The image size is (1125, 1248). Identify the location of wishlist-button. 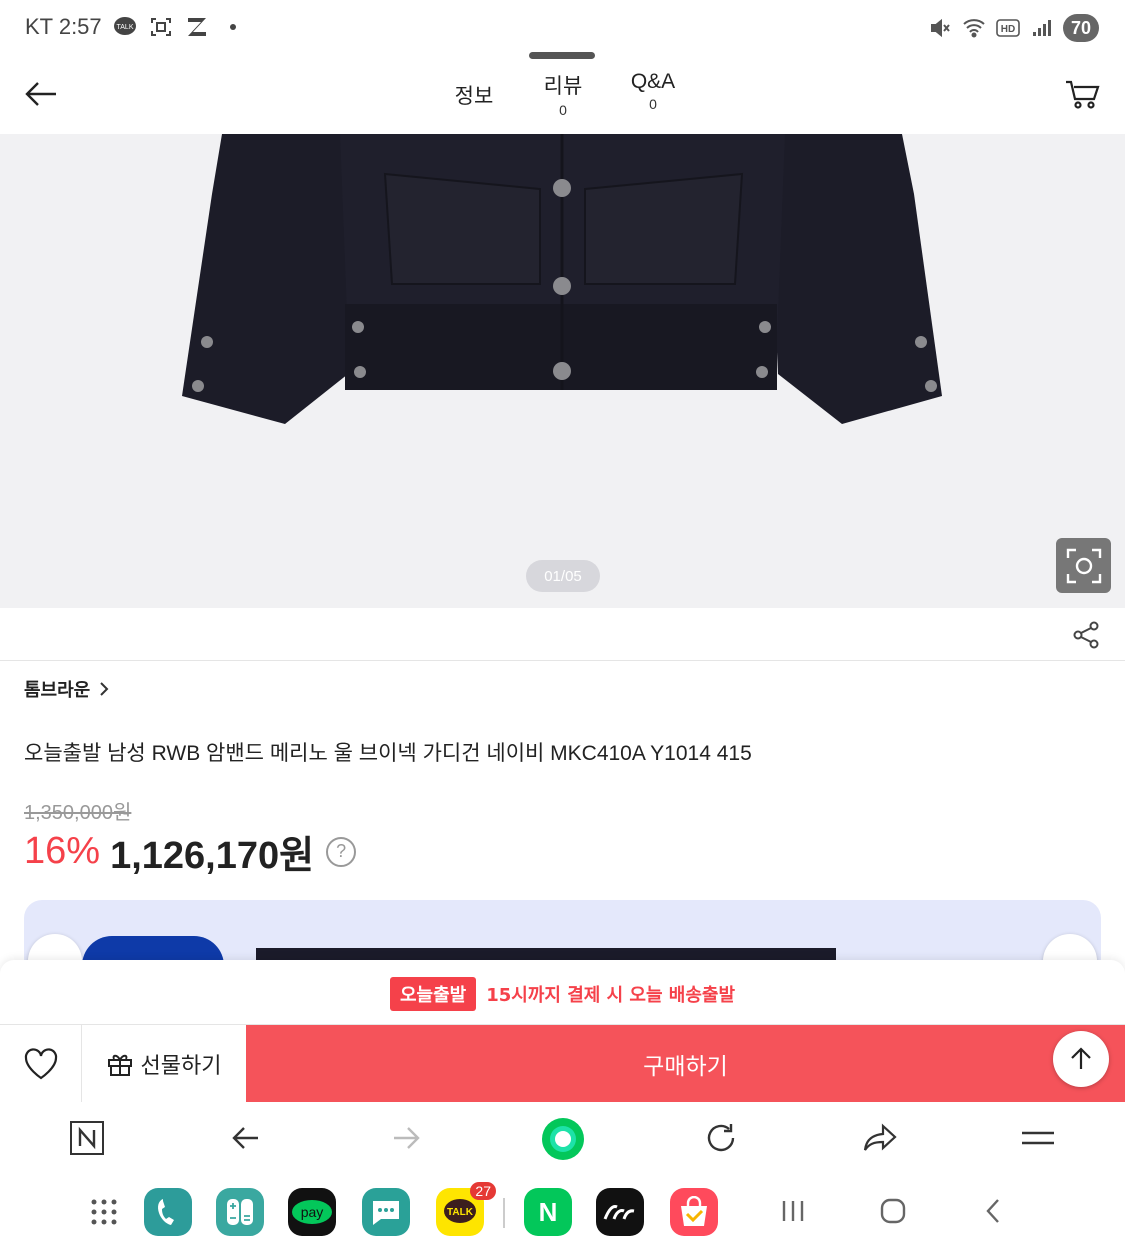
(41, 1064).